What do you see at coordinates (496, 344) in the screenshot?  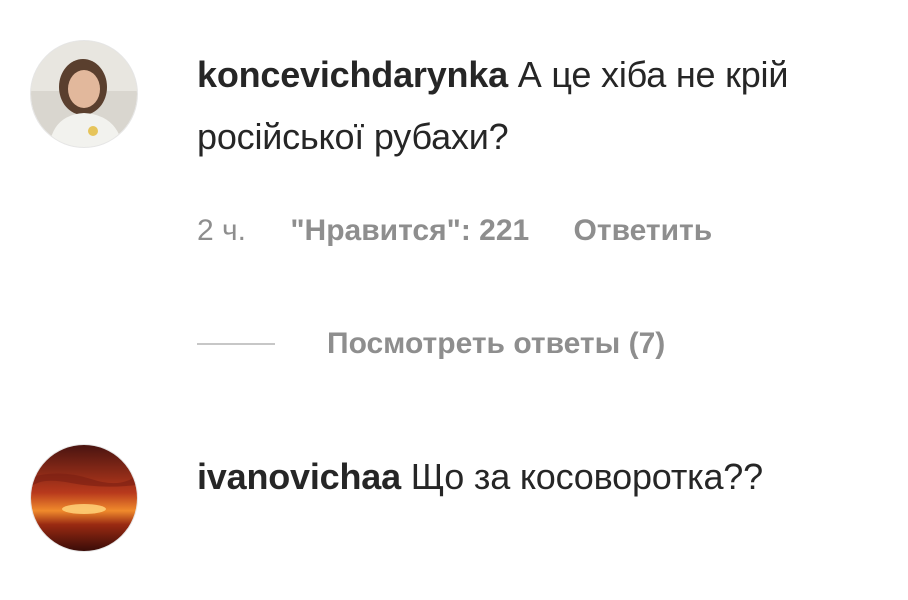 I see `view-replies-button: Посмотреть ответы (7)` at bounding box center [496, 344].